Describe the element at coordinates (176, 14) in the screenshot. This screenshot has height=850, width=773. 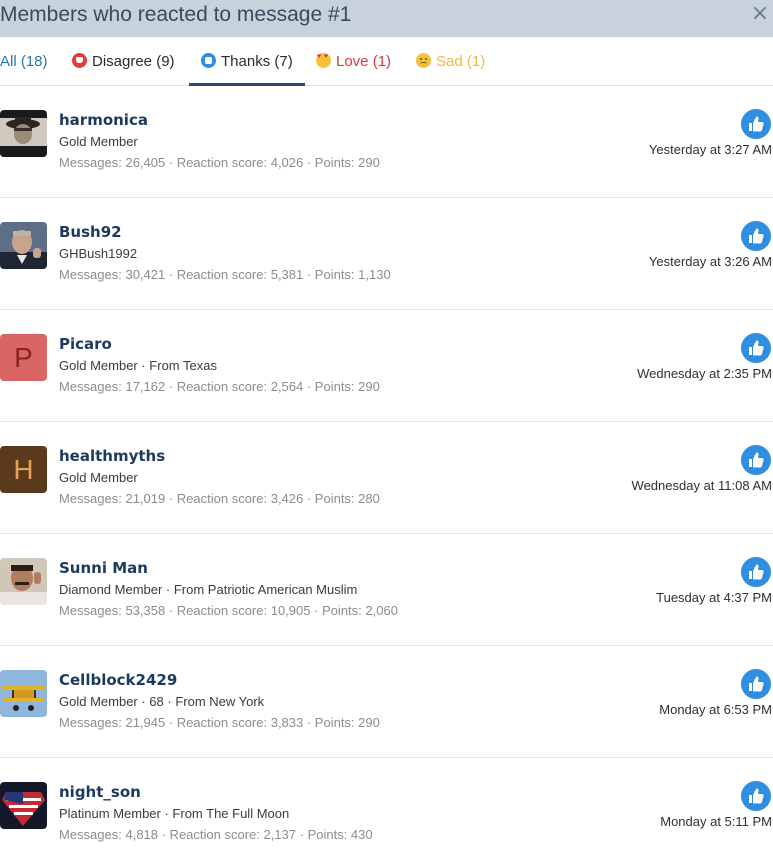
I see `dialog-title: Members who reacted to message #1` at that location.